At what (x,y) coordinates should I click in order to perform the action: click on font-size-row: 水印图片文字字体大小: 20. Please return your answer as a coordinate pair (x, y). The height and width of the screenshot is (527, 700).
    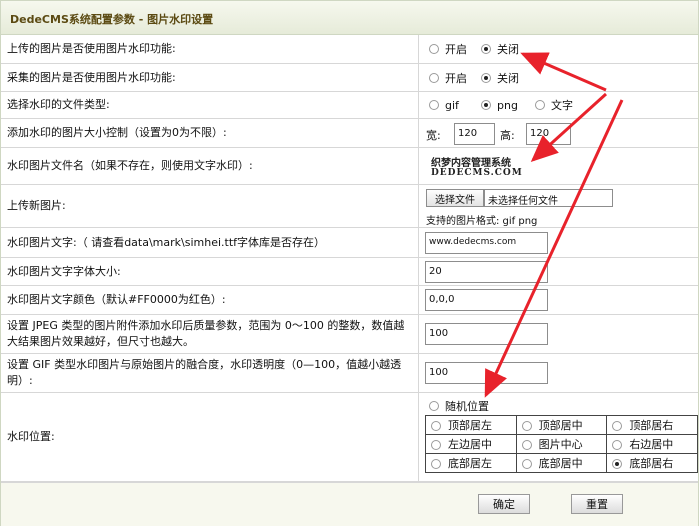
    Looking at the image, I should click on (349, 272).